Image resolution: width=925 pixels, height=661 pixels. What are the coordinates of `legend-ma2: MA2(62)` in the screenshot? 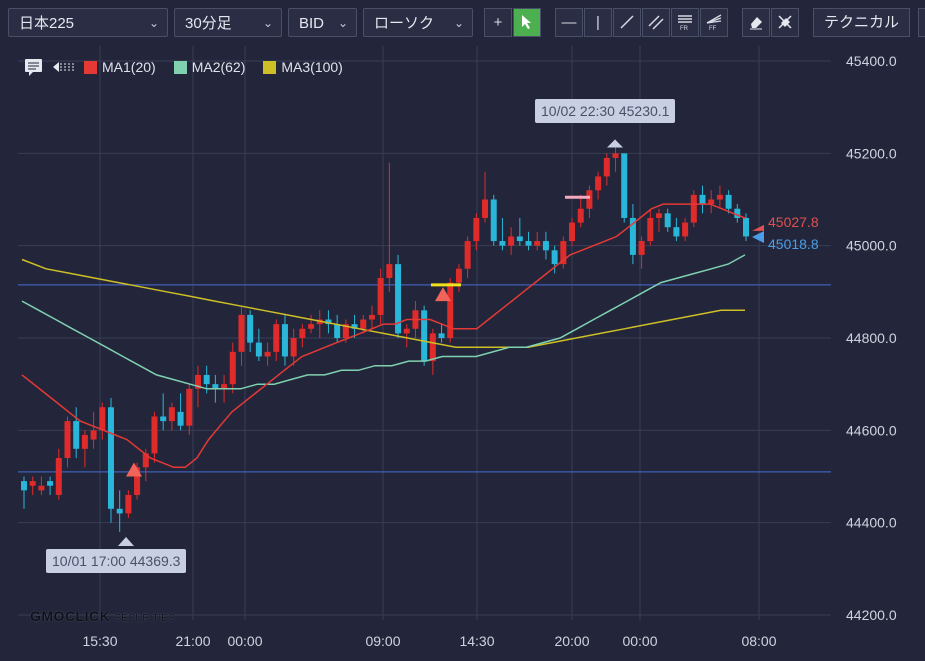 It's located at (209, 67).